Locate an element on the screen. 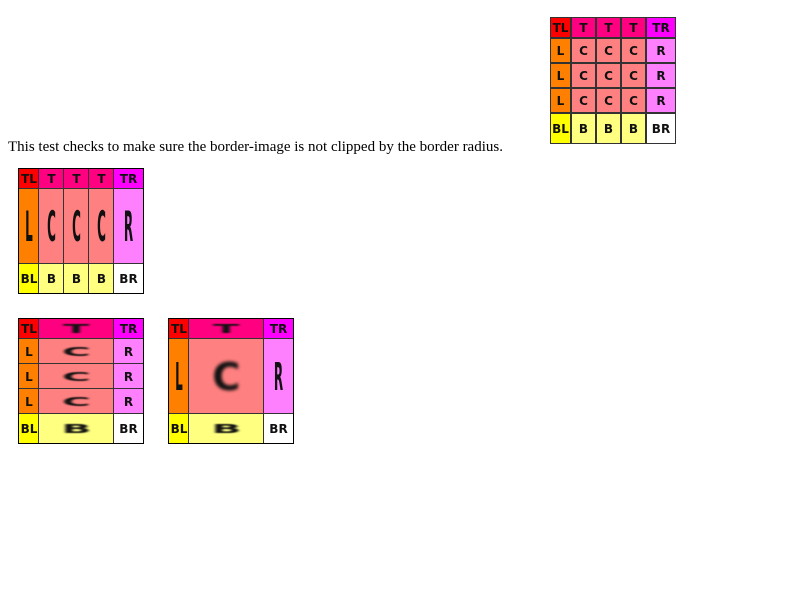  label-top-left: TL is located at coordinates (29, 179).